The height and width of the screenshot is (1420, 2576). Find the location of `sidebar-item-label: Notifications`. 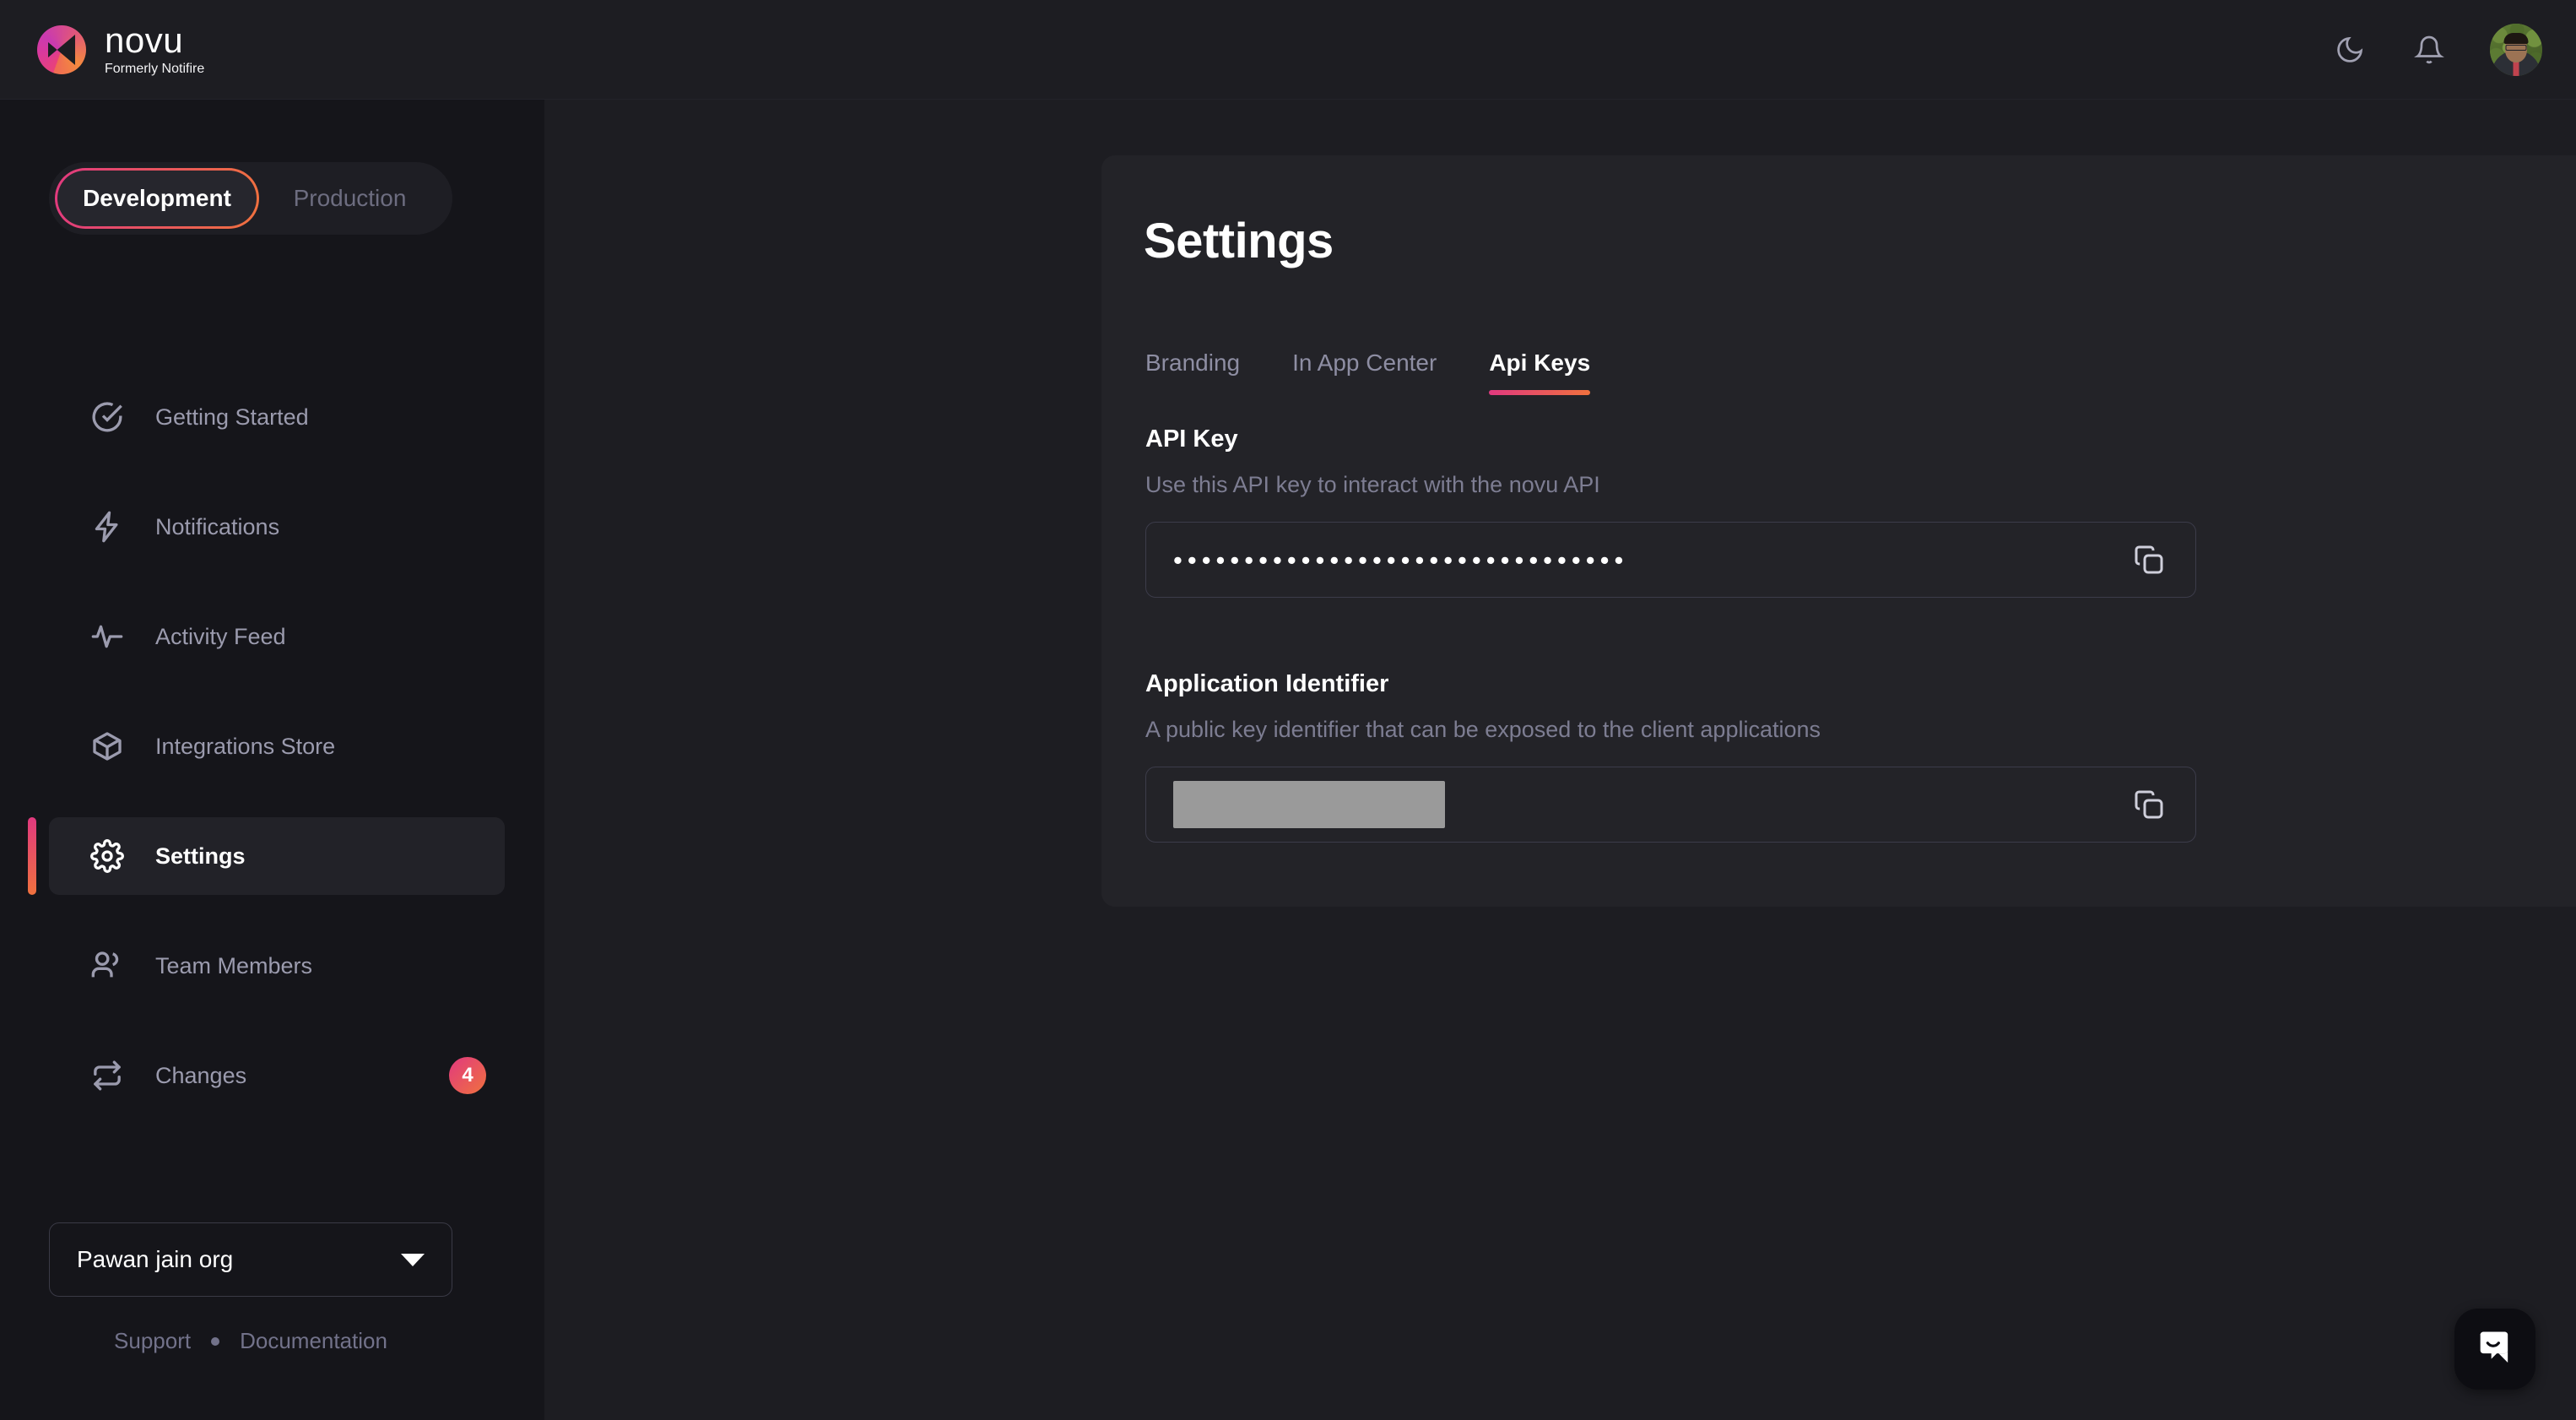

sidebar-item-label: Notifications is located at coordinates (217, 526).